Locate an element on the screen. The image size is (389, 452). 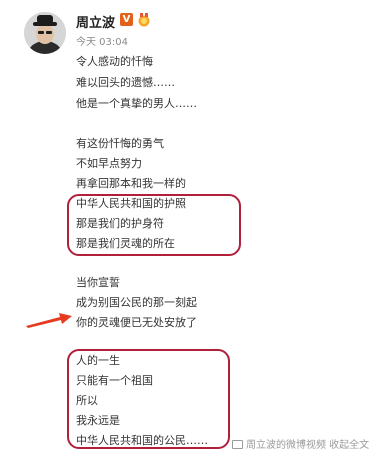
level-medal-icon is located at coordinates (144, 20).